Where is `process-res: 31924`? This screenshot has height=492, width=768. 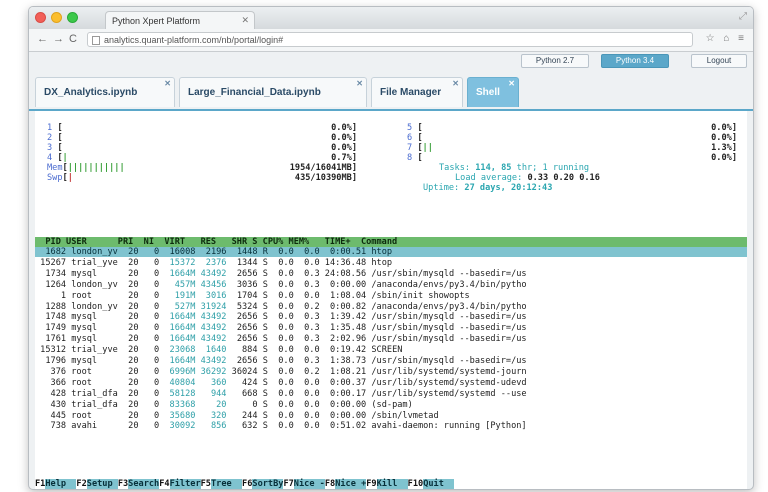
process-res: 31924 is located at coordinates (211, 306).